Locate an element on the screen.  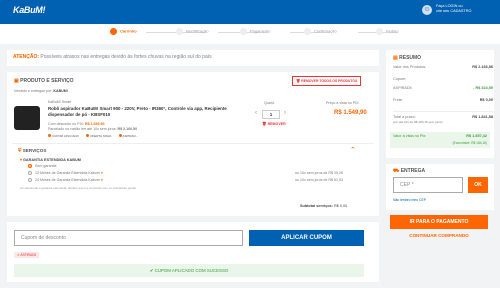
step-confirmation: Confirmação is located at coordinates (320, 31).